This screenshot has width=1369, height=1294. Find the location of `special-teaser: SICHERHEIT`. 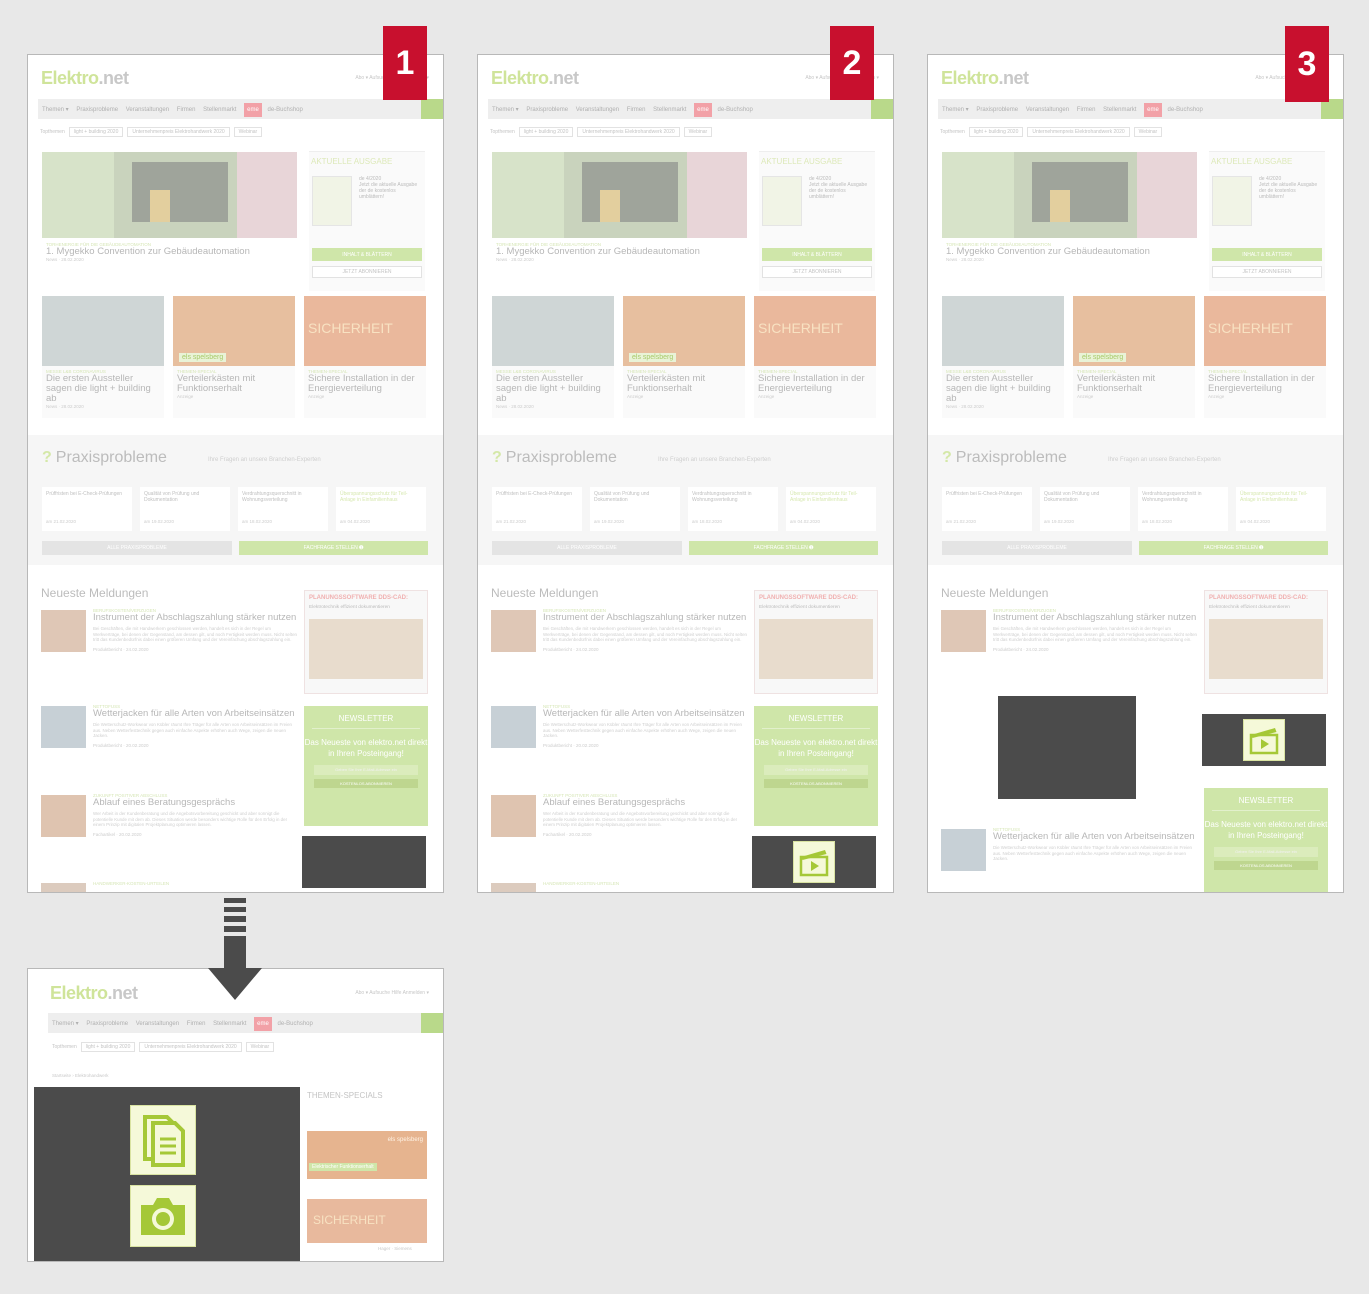

special-teaser: SICHERHEIT is located at coordinates (367, 1221).